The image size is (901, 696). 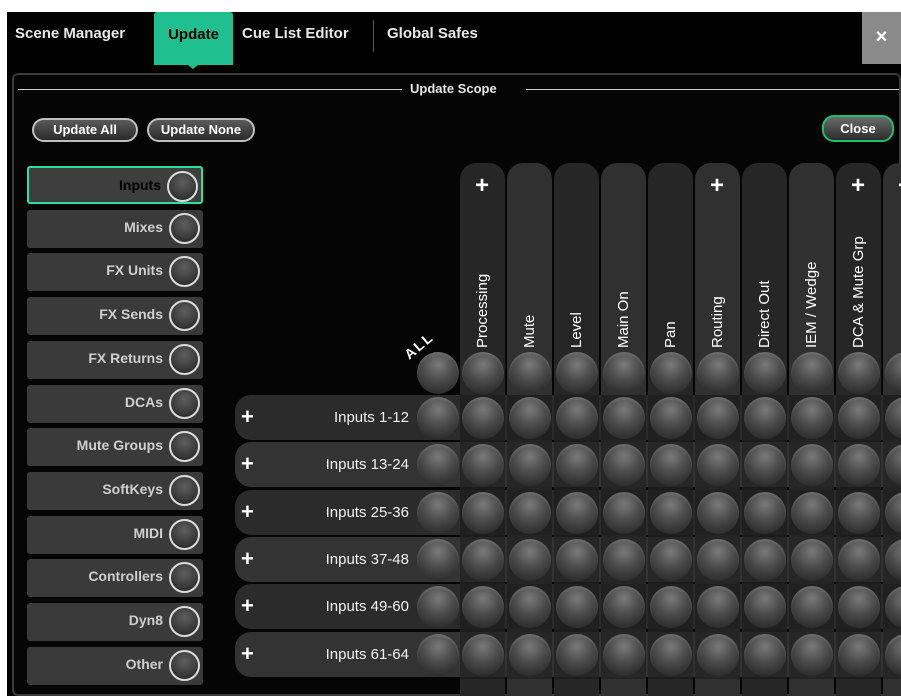 I want to click on tab-cue-list-editor: Cue List Editor, so click(x=295, y=33).